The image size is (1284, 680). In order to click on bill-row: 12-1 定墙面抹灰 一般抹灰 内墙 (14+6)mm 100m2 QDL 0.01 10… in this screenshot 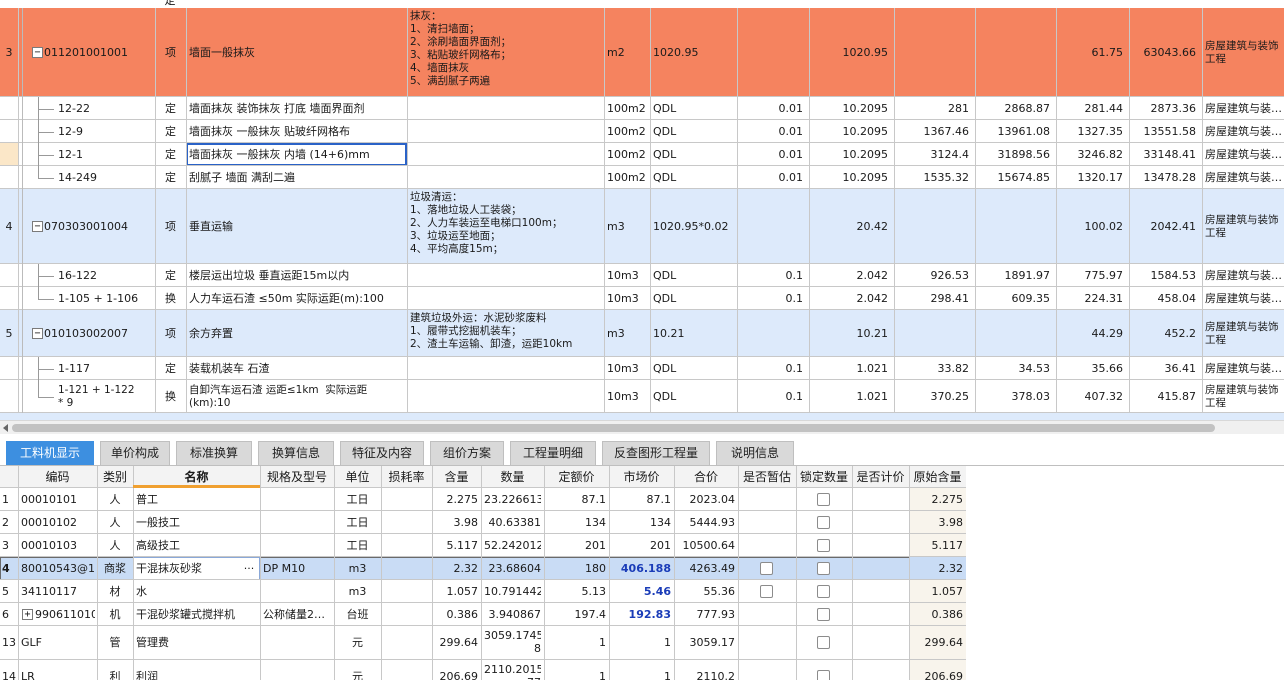, I will do `click(642, 154)`.